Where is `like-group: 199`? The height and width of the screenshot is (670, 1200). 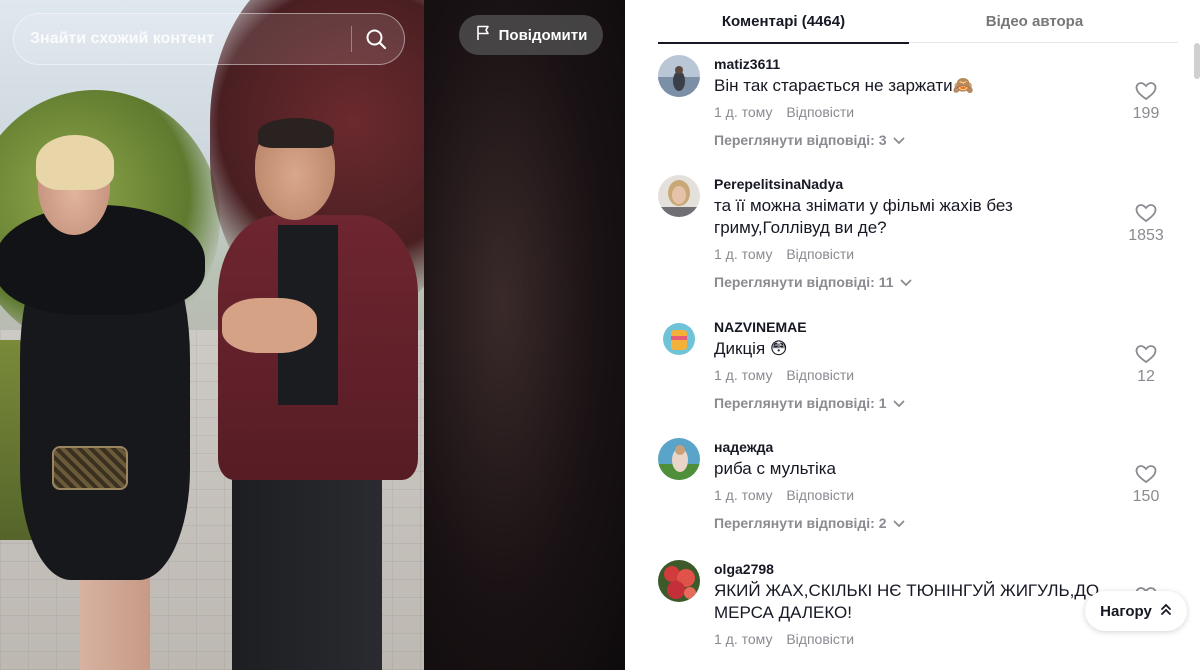 like-group: 199 is located at coordinates (1146, 101).